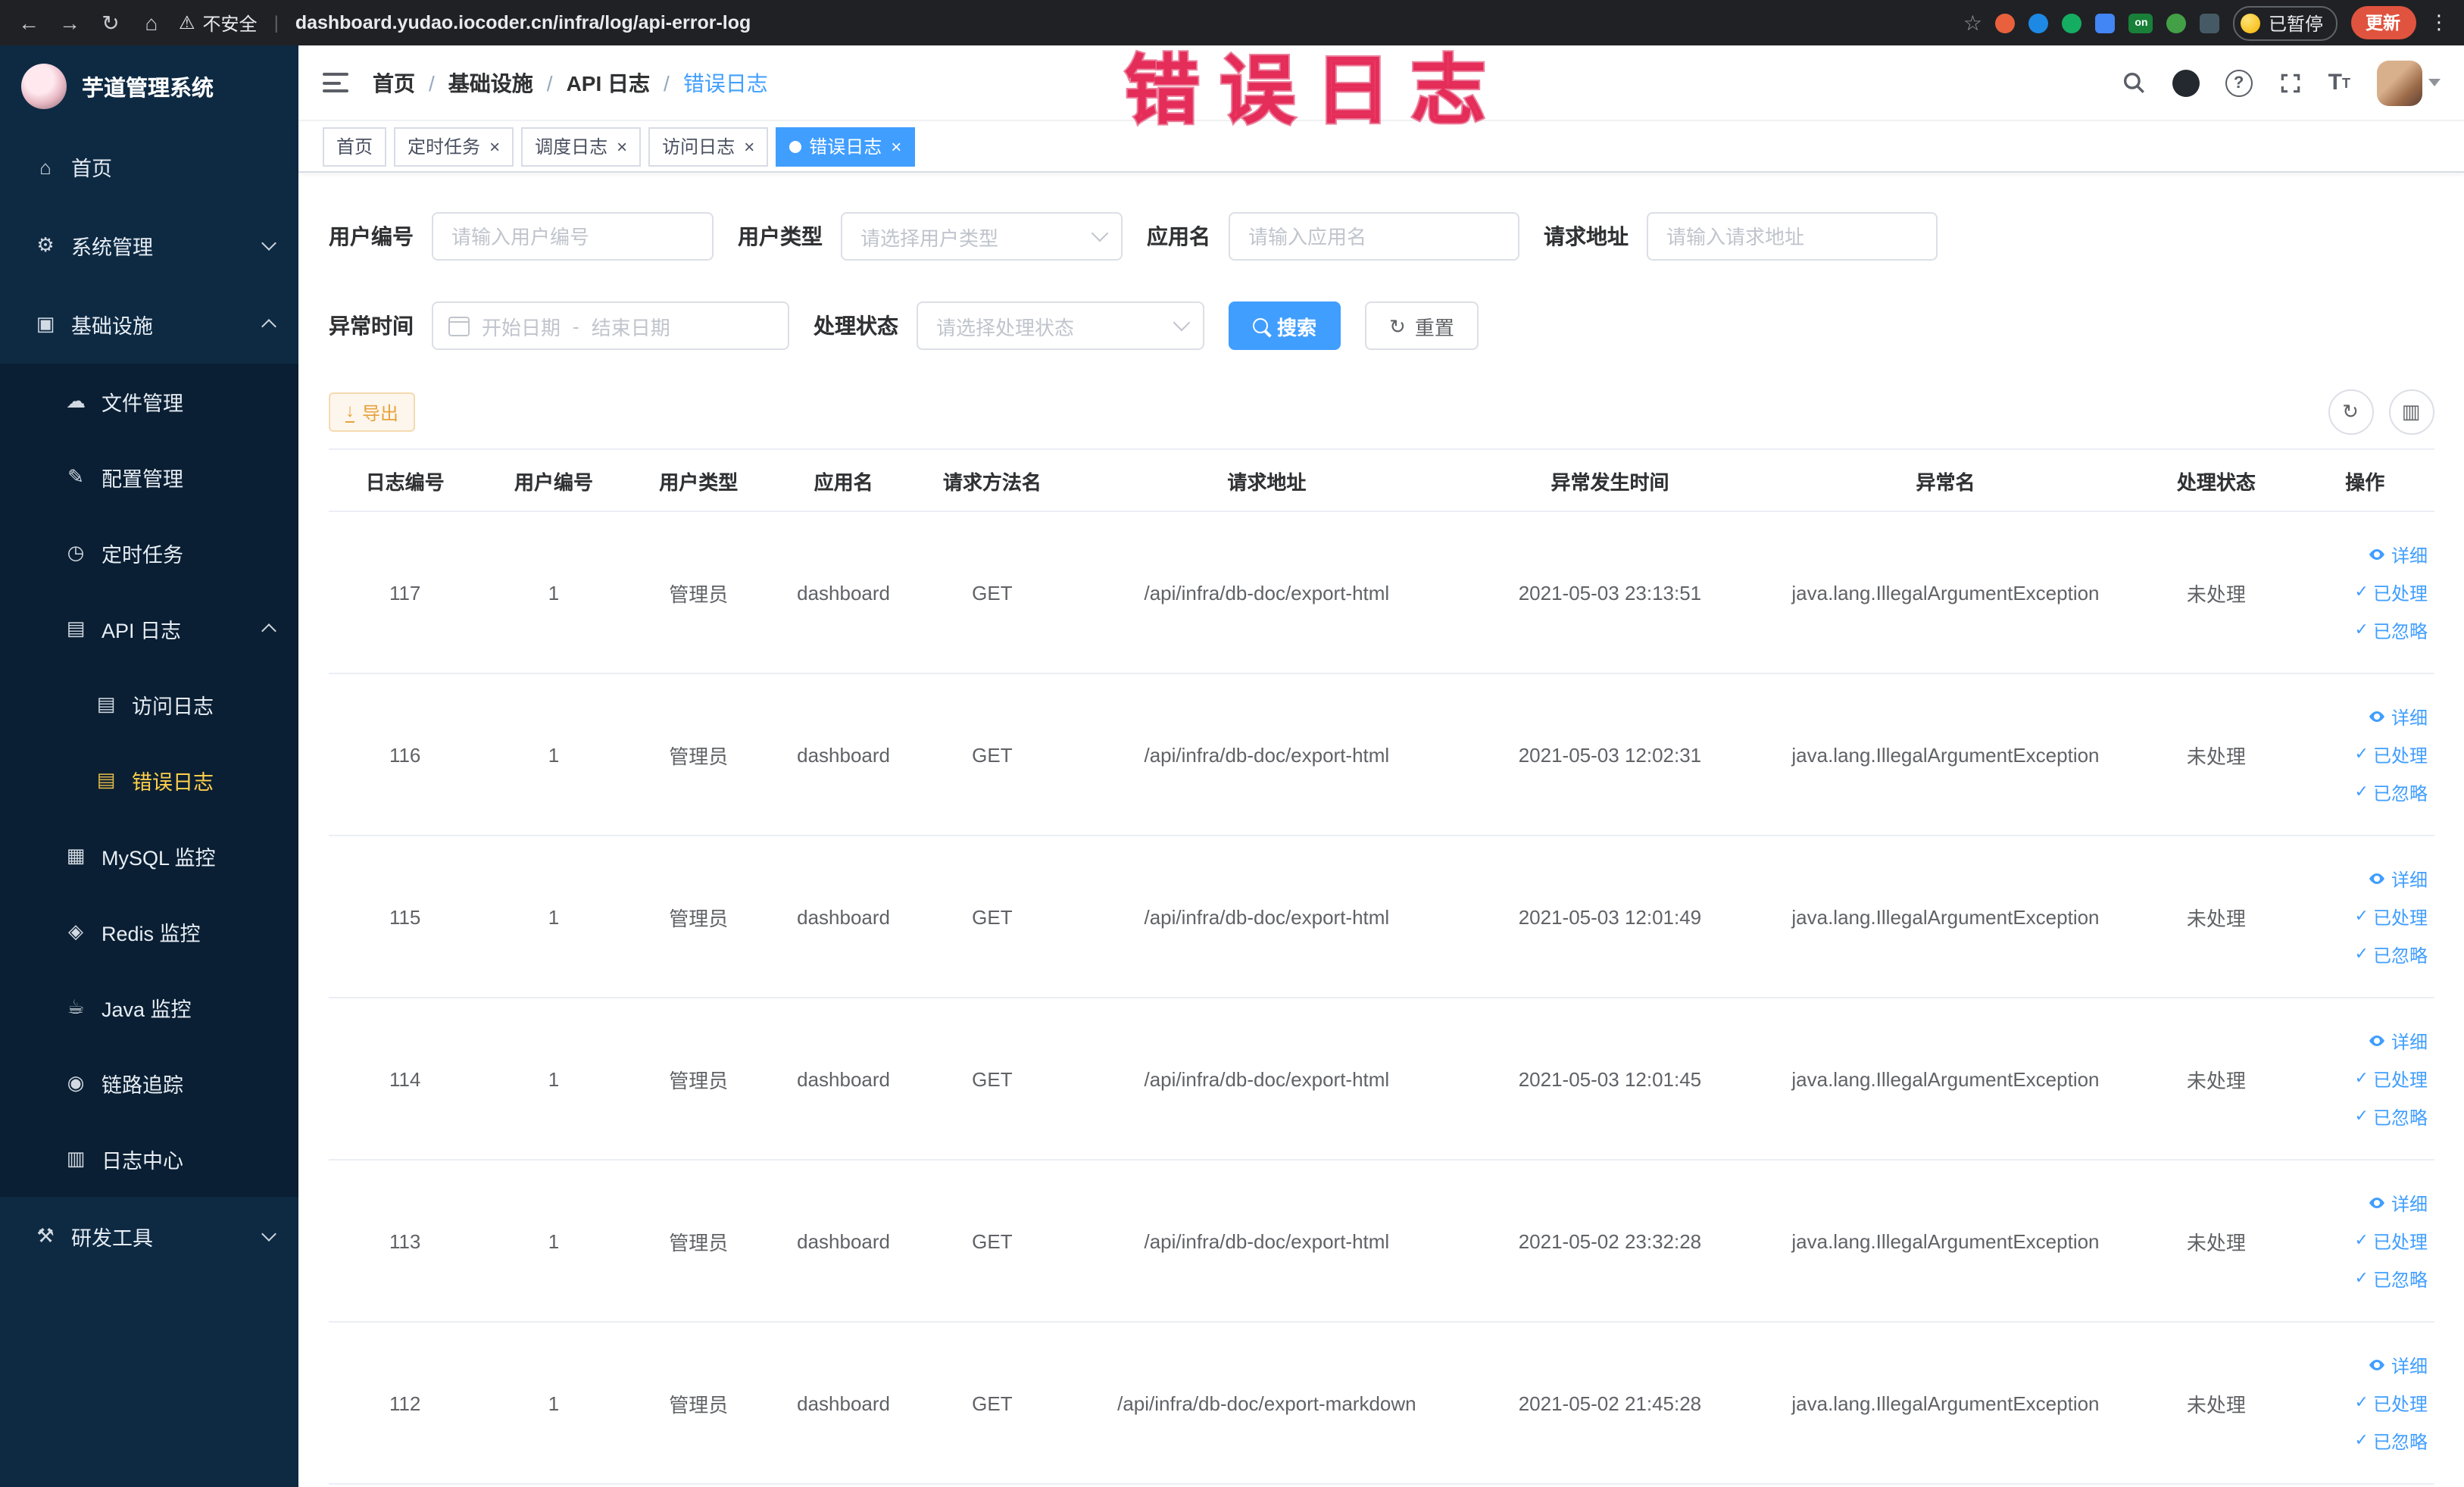  Describe the element at coordinates (28, 23) in the screenshot. I see `back-icon: ←` at that location.